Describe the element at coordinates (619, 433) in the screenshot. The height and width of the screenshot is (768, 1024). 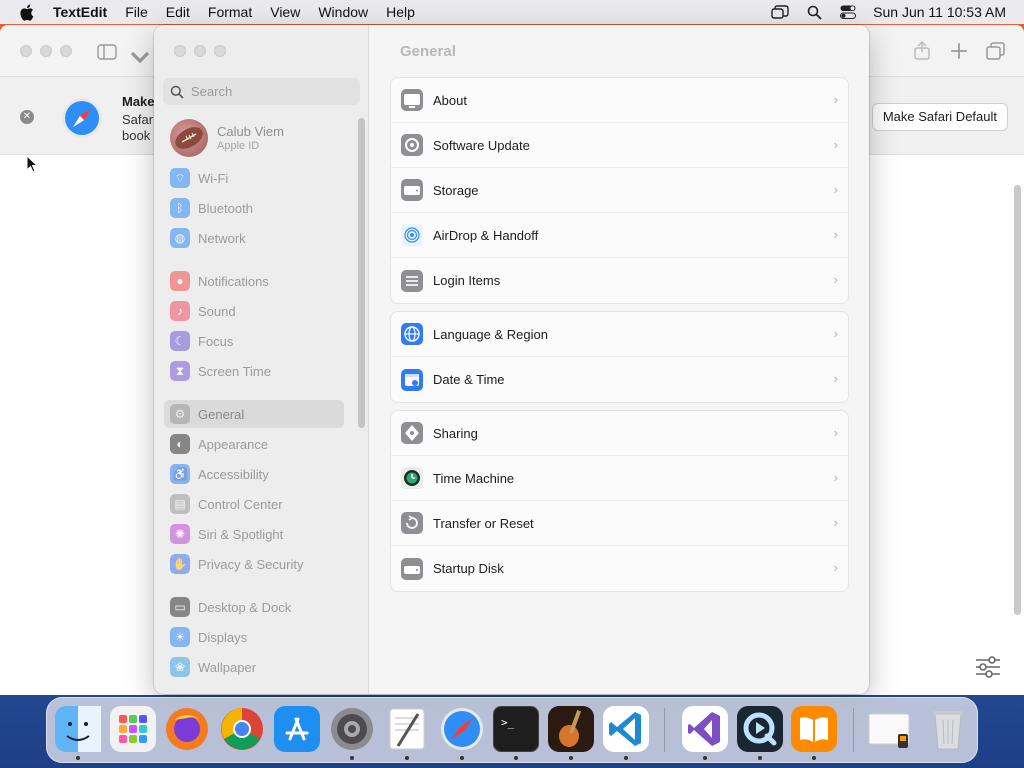
I see `settings-row-sharing: Sharing ›` at that location.